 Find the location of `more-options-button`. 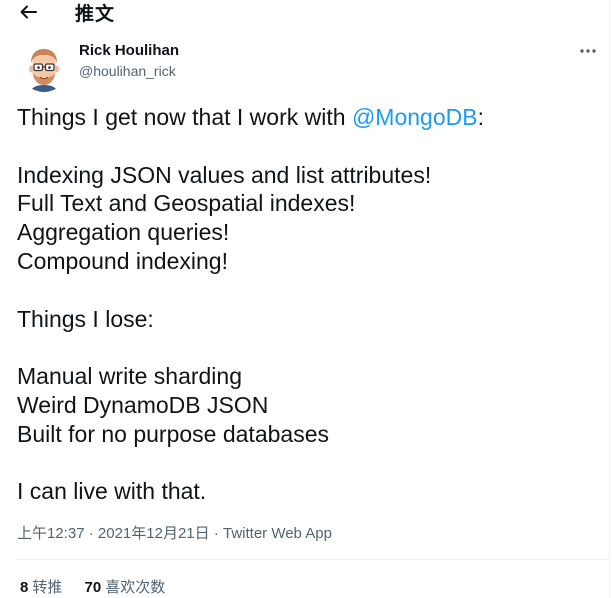

more-options-button is located at coordinates (588, 50).